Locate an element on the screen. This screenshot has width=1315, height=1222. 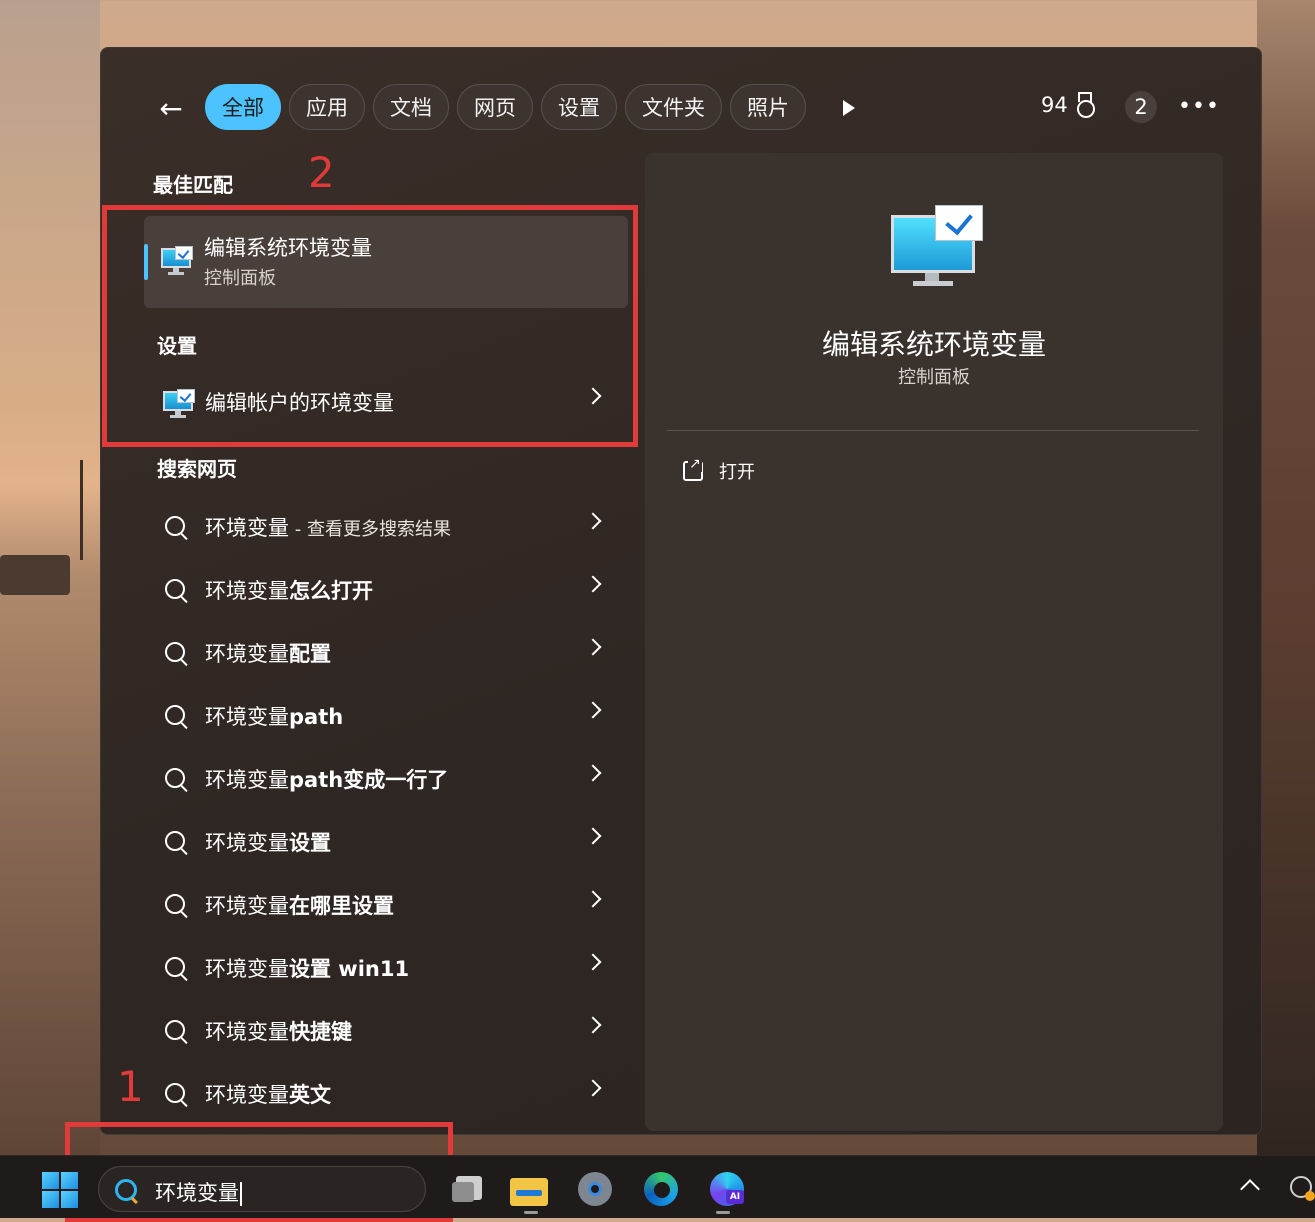
windows-start-icon is located at coordinates (60, 1190).